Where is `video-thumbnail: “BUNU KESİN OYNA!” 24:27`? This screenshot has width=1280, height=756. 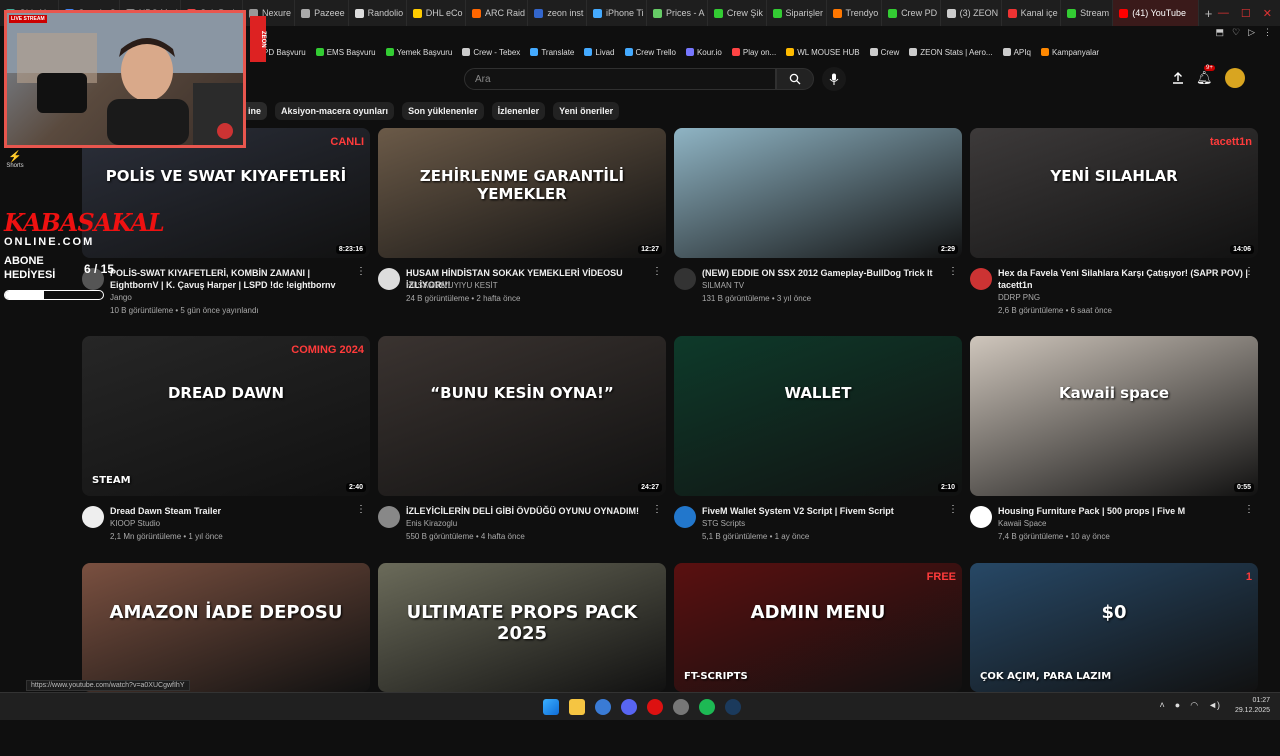 video-thumbnail: “BUNU KESİN OYNA!” 24:27 is located at coordinates (522, 416).